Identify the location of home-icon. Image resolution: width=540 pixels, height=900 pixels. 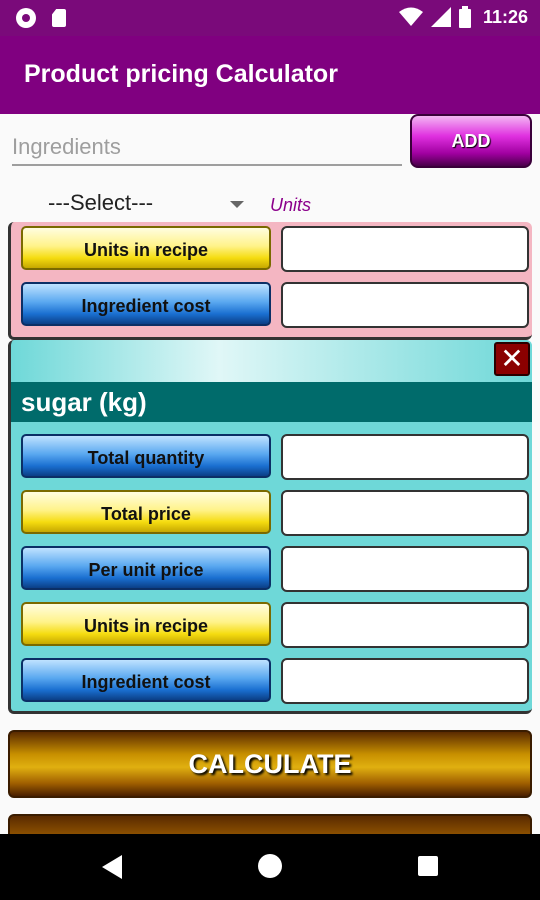
(270, 866).